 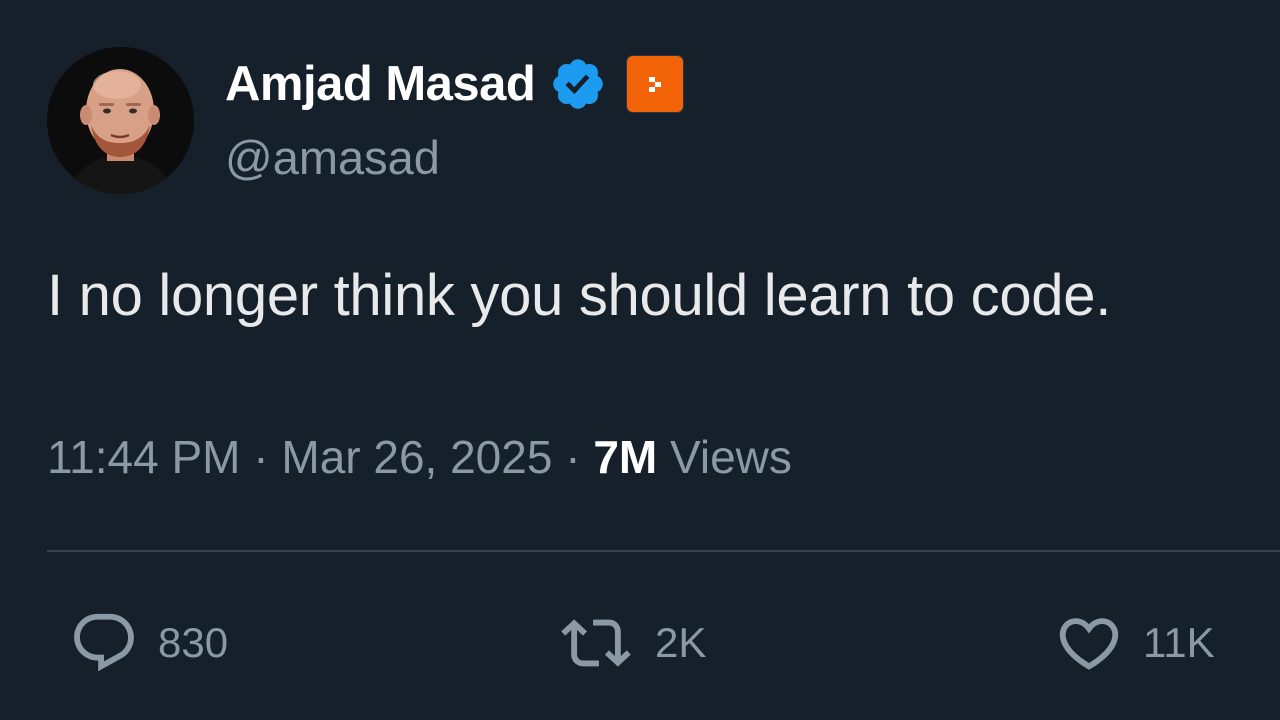 I want to click on author-display-name: Amjad Masad, so click(x=380, y=84).